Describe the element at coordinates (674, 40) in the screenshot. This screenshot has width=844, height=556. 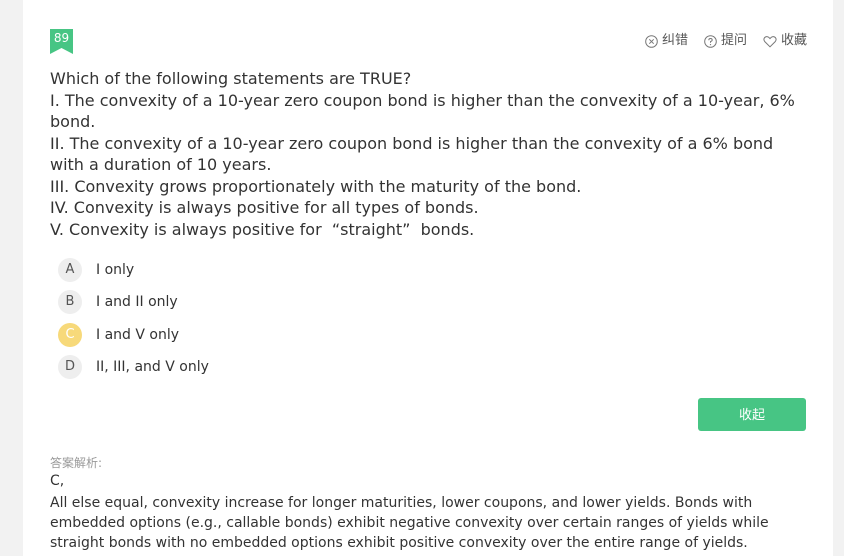
I see `report-error-label: 纠错` at that location.